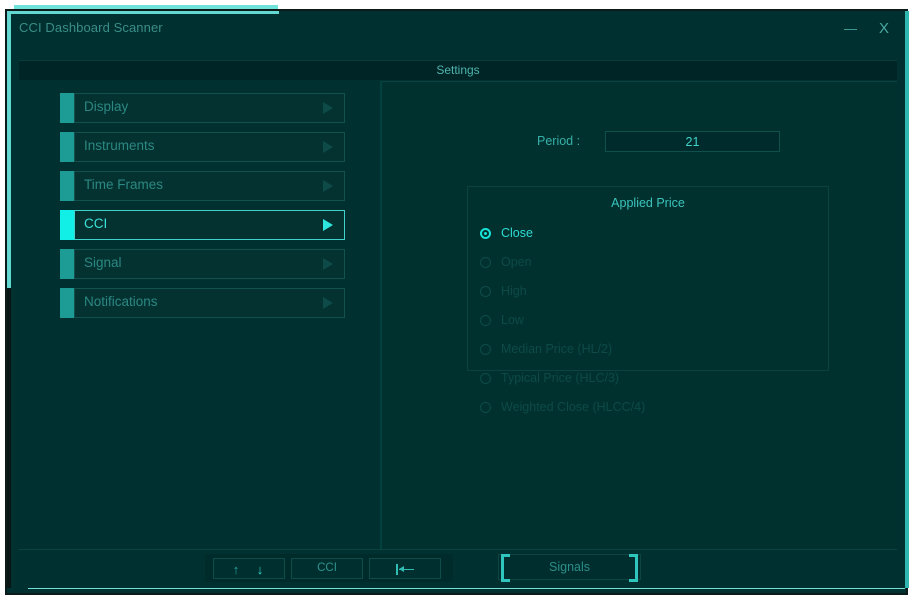 The width and height of the screenshot is (916, 600). Describe the element at coordinates (907, 299) in the screenshot. I see `window-frame-edge-right` at that location.